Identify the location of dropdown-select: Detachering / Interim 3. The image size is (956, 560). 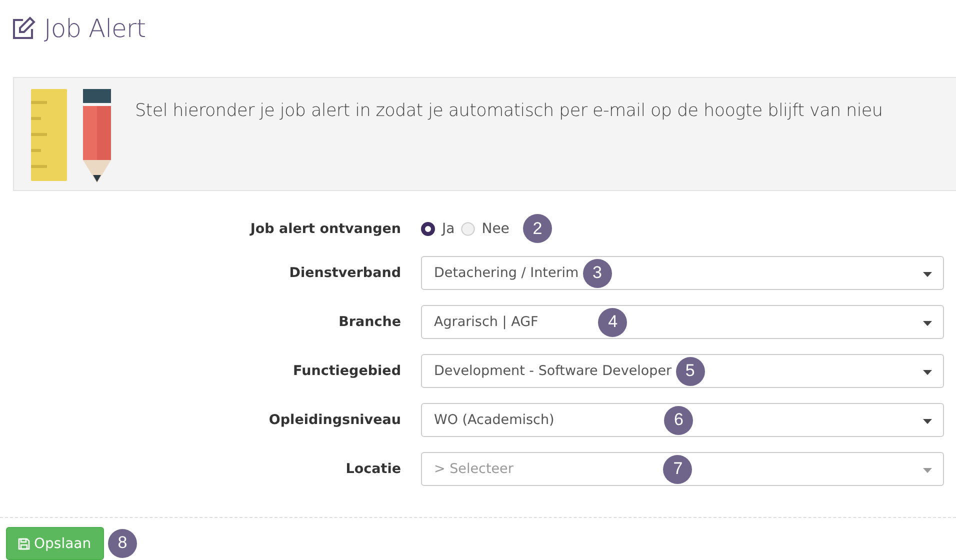
(682, 273).